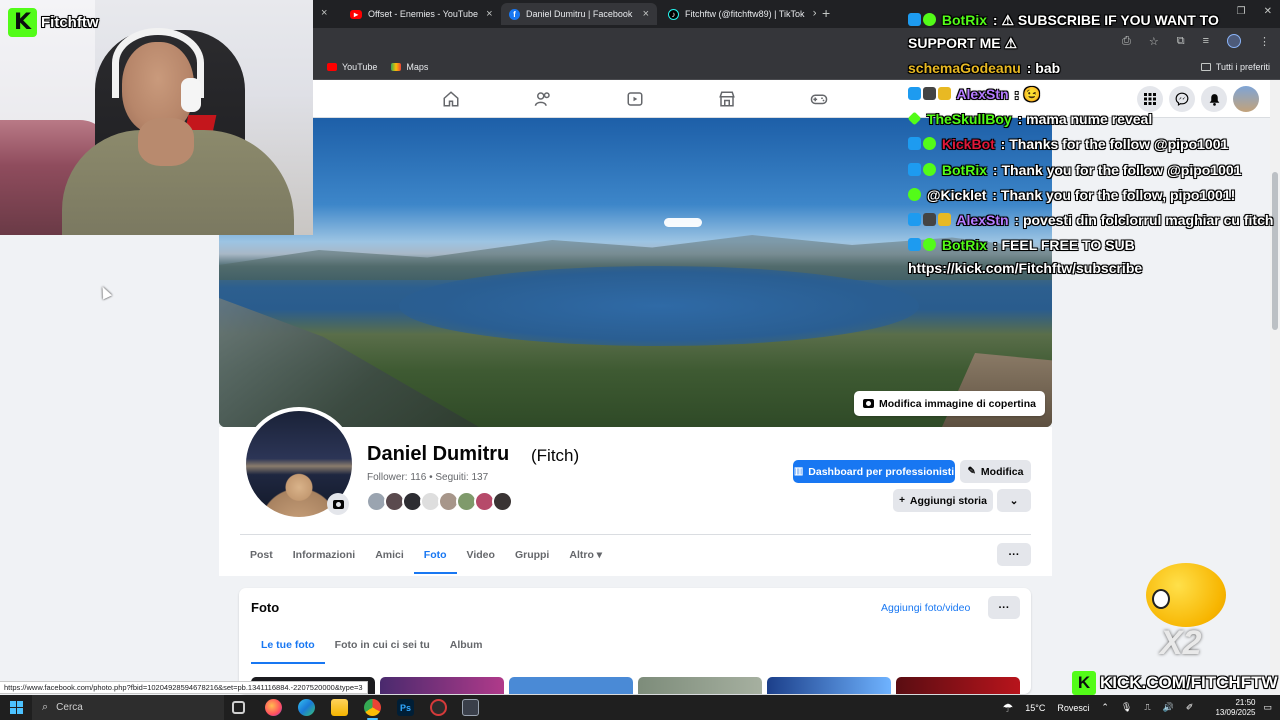  What do you see at coordinates (1002, 471) in the screenshot?
I see `edit-label: Modifica` at bounding box center [1002, 471].